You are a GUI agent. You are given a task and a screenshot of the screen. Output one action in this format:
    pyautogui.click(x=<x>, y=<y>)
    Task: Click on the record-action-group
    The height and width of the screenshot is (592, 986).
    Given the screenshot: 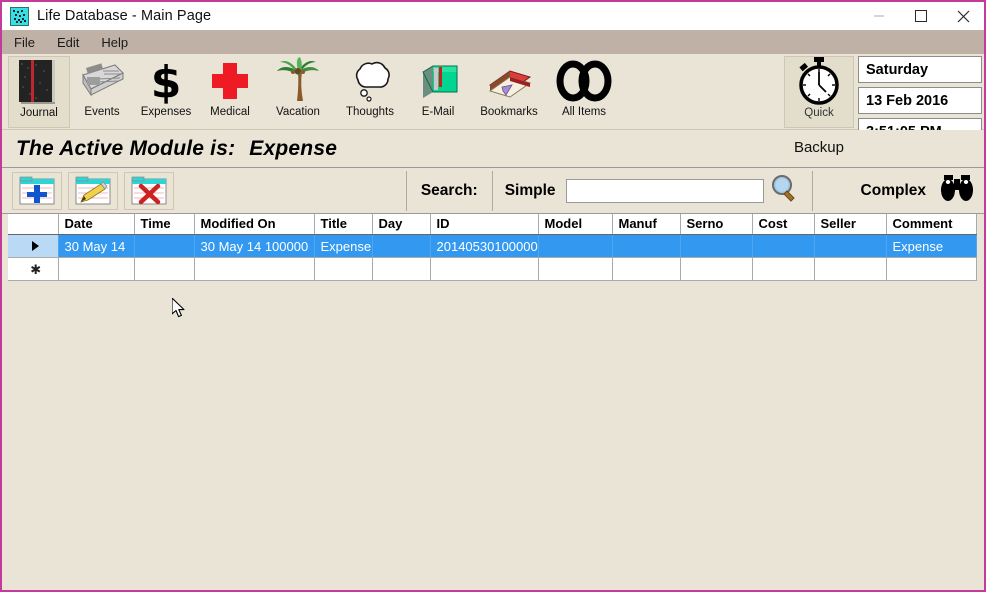 What is the action you would take?
    pyautogui.click(x=204, y=191)
    